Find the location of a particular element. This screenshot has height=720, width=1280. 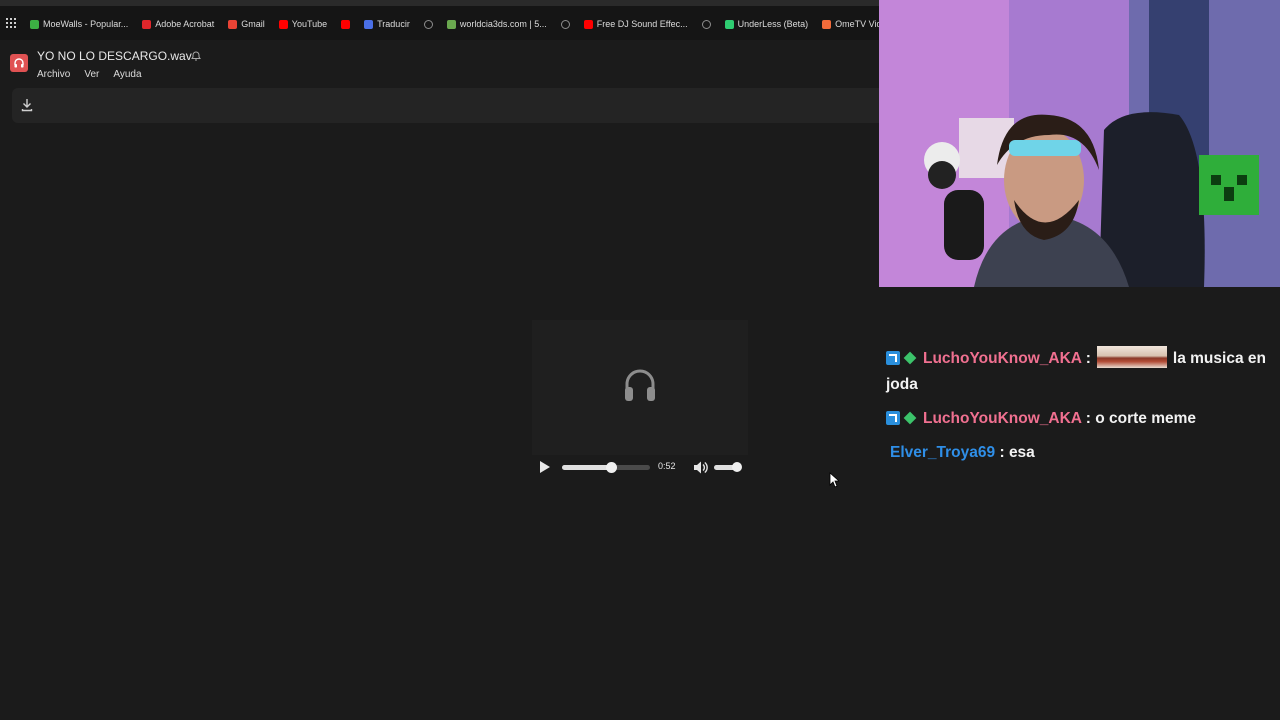

acrobat-icon is located at coordinates (147, 24).